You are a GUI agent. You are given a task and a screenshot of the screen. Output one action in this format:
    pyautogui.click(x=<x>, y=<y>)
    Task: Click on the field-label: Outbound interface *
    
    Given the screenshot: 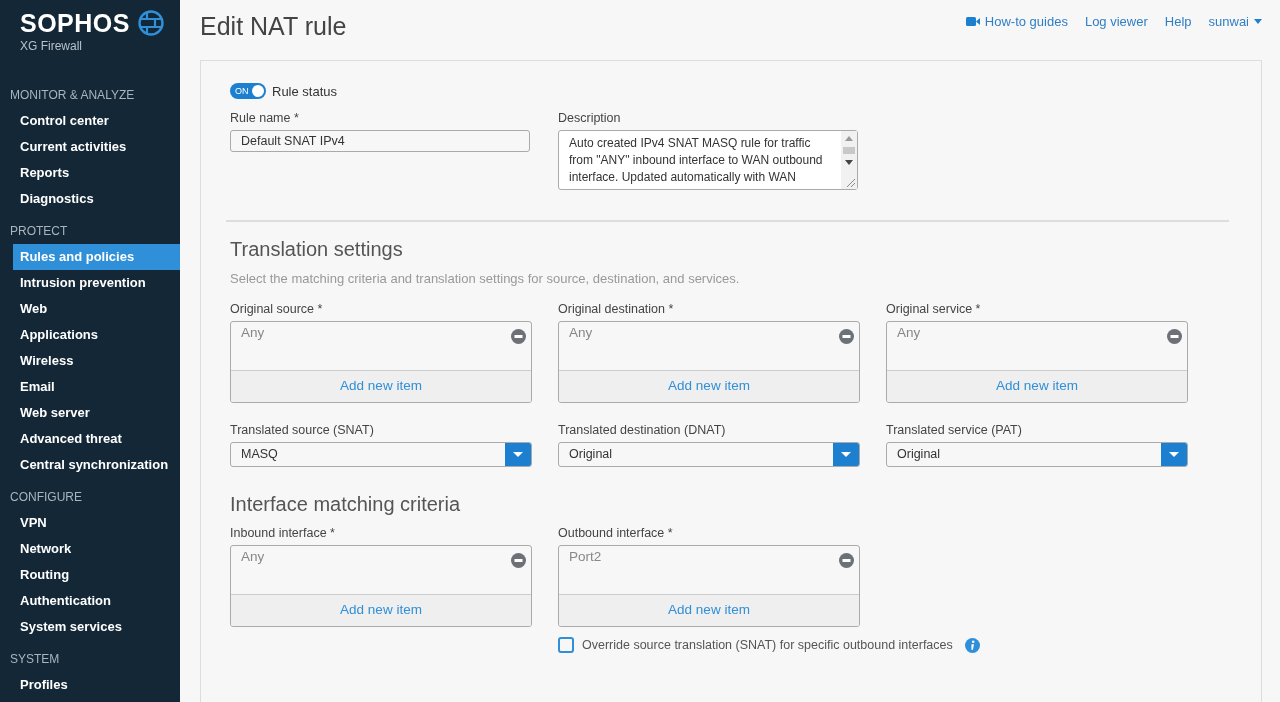 What is the action you would take?
    pyautogui.click(x=616, y=533)
    